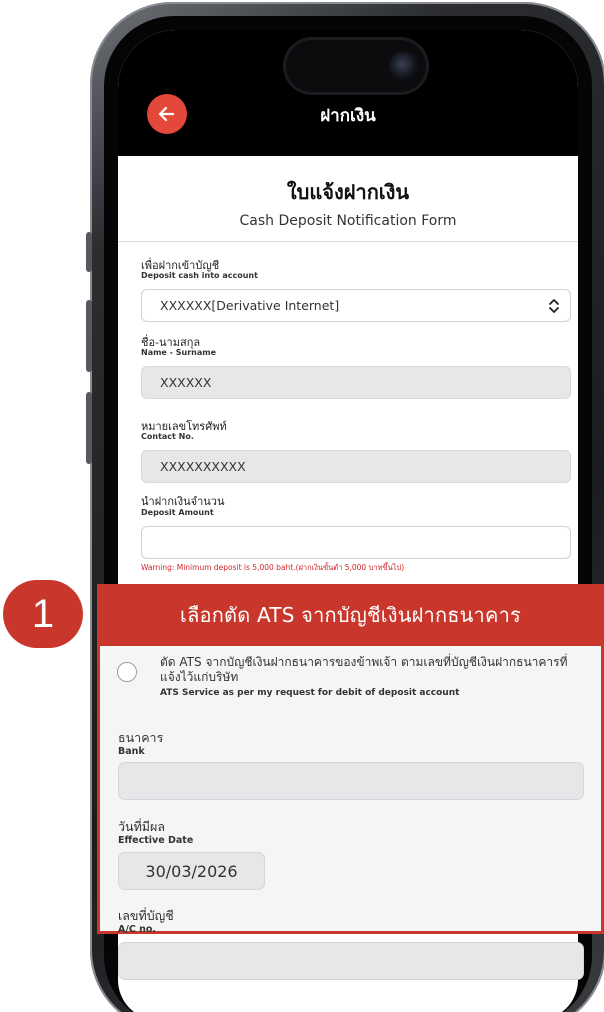 The height and width of the screenshot is (1012, 604). Describe the element at coordinates (356, 305) in the screenshot. I see `account-select: XXXXXX [Derivative Internet]` at that location.